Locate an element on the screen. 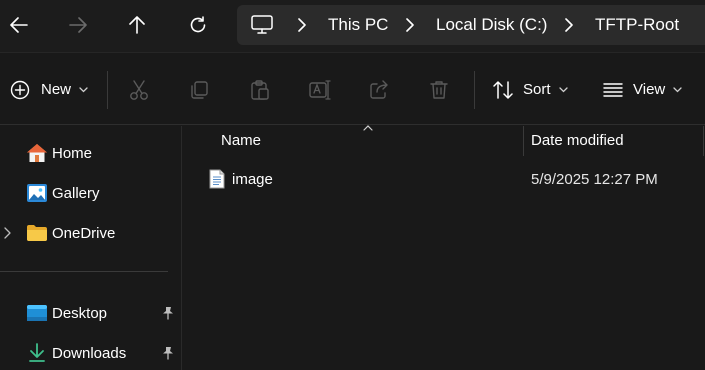 The width and height of the screenshot is (705, 370). sidebar-item-label: OneDrive is located at coordinates (84, 233).